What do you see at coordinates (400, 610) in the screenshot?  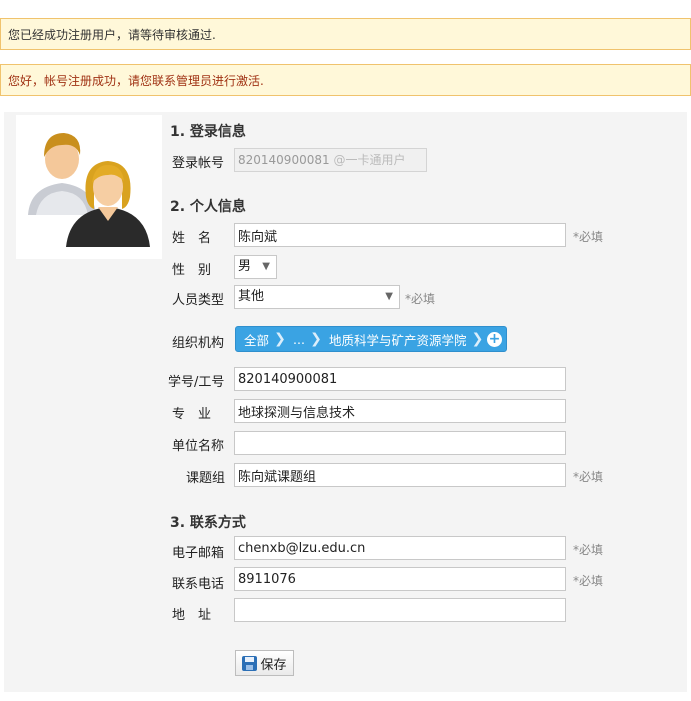 I see `address-input` at bounding box center [400, 610].